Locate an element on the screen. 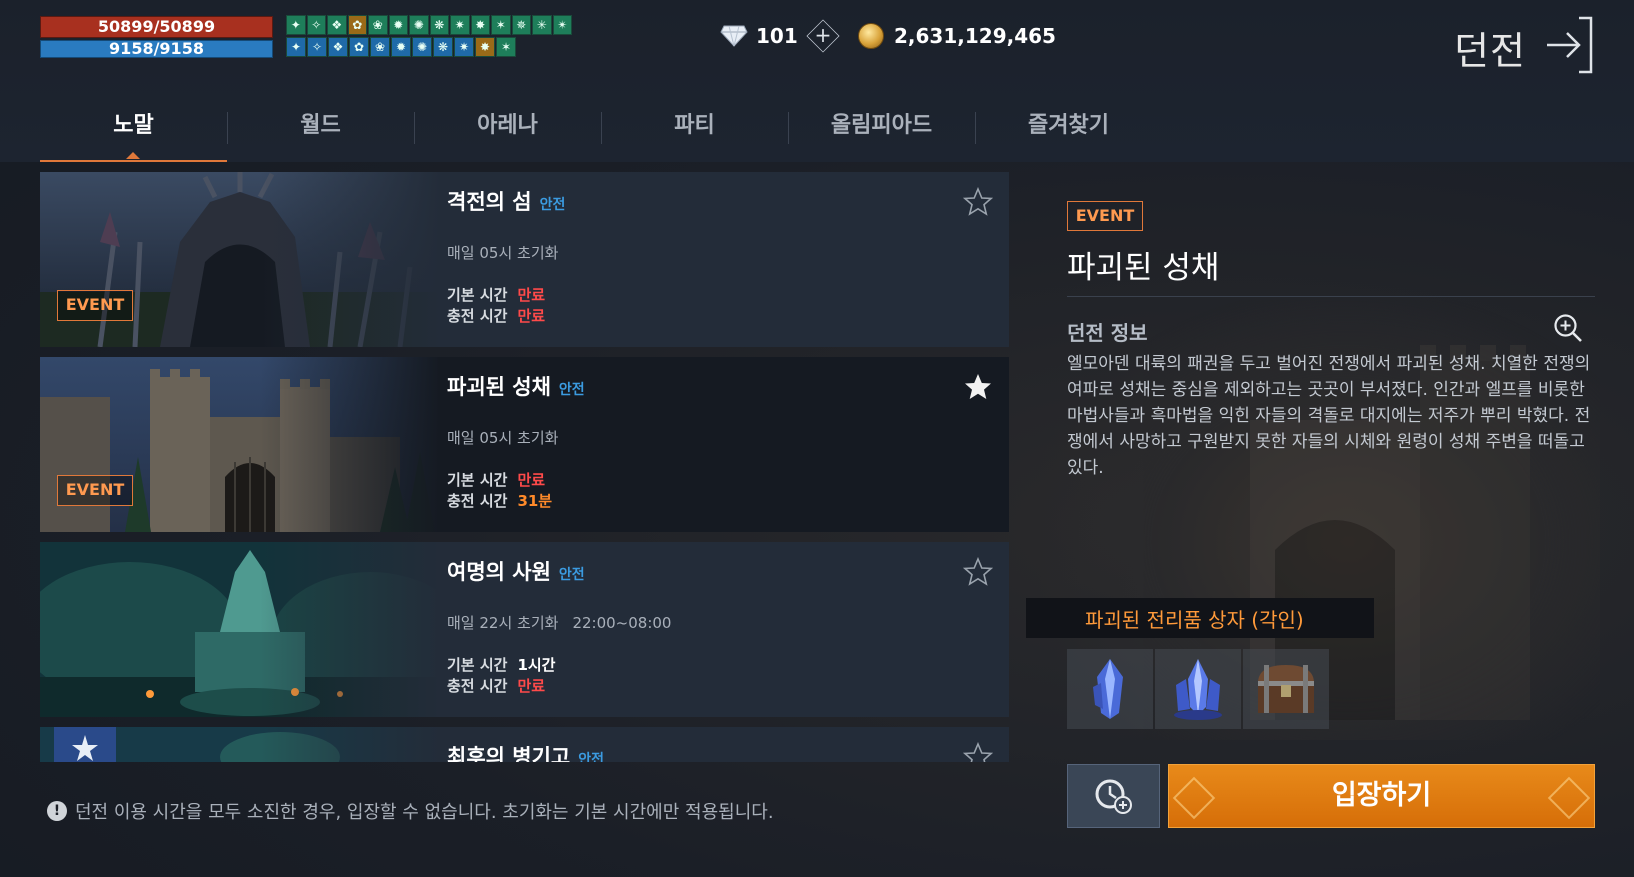 This screenshot has width=1634, height=877. gold-currency: 2,631,129,465 is located at coordinates (957, 36).